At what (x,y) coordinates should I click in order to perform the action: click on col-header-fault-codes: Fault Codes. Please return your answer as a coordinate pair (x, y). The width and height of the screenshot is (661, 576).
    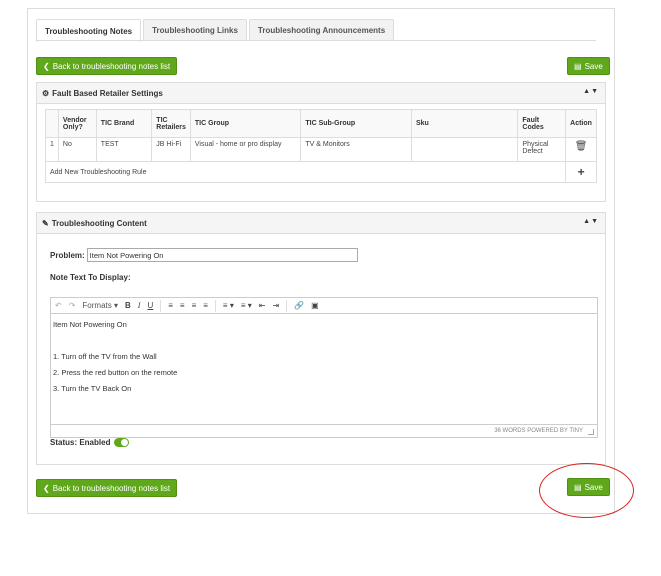
    Looking at the image, I should click on (542, 123).